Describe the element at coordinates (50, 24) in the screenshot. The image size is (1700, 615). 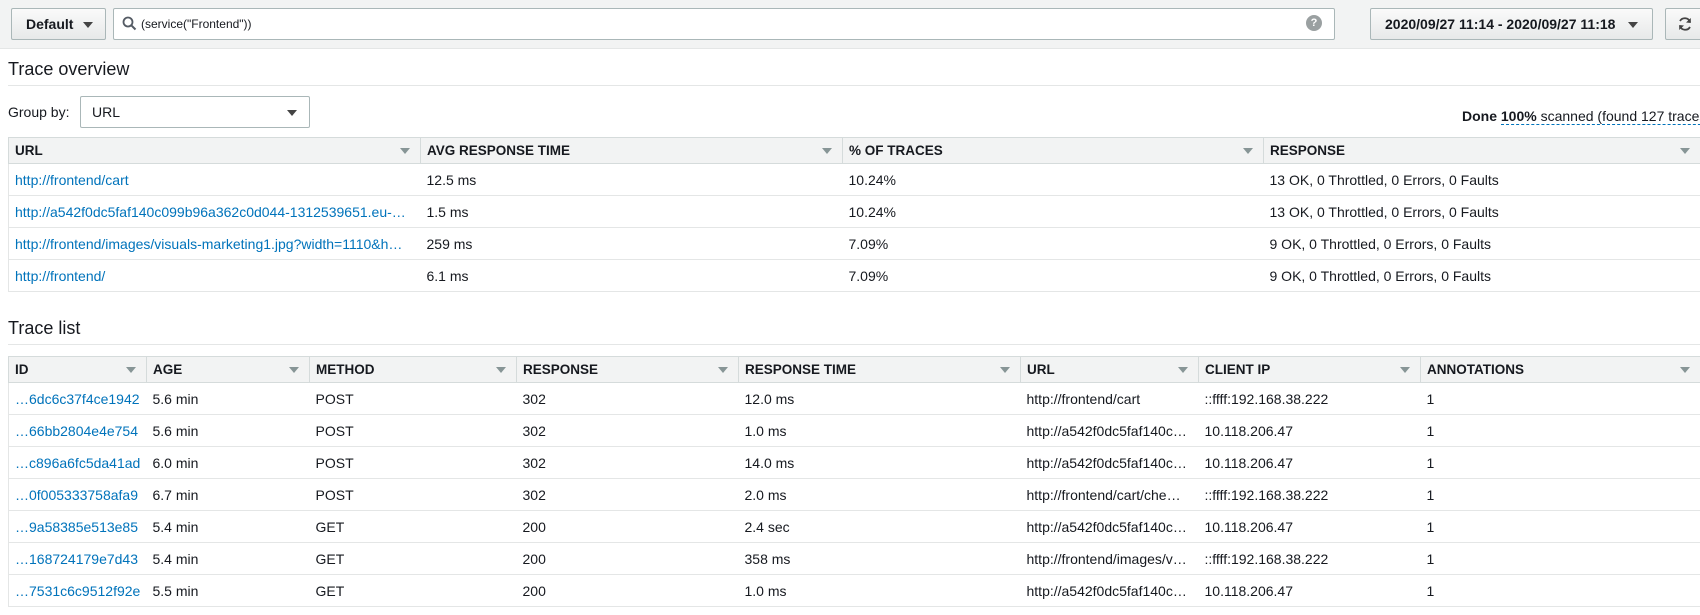
I see `group-dropdown-label: Default` at that location.